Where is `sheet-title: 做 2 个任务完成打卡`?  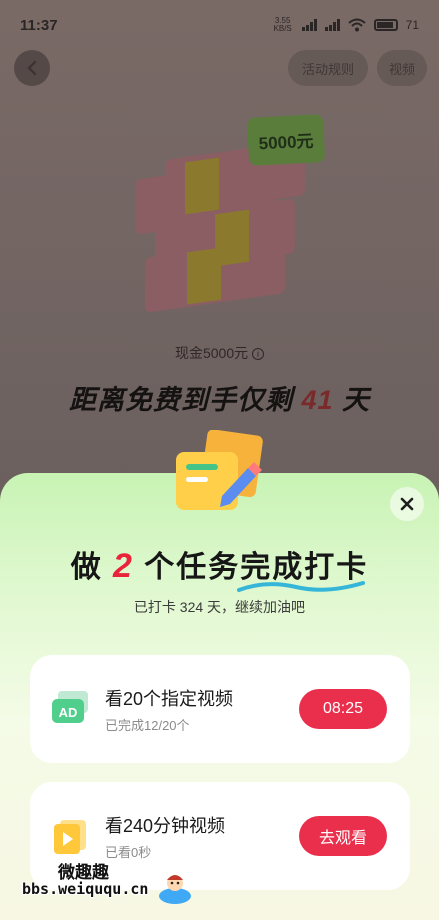
sheet-title: 做 2 个任务完成打卡 is located at coordinates (219, 564).